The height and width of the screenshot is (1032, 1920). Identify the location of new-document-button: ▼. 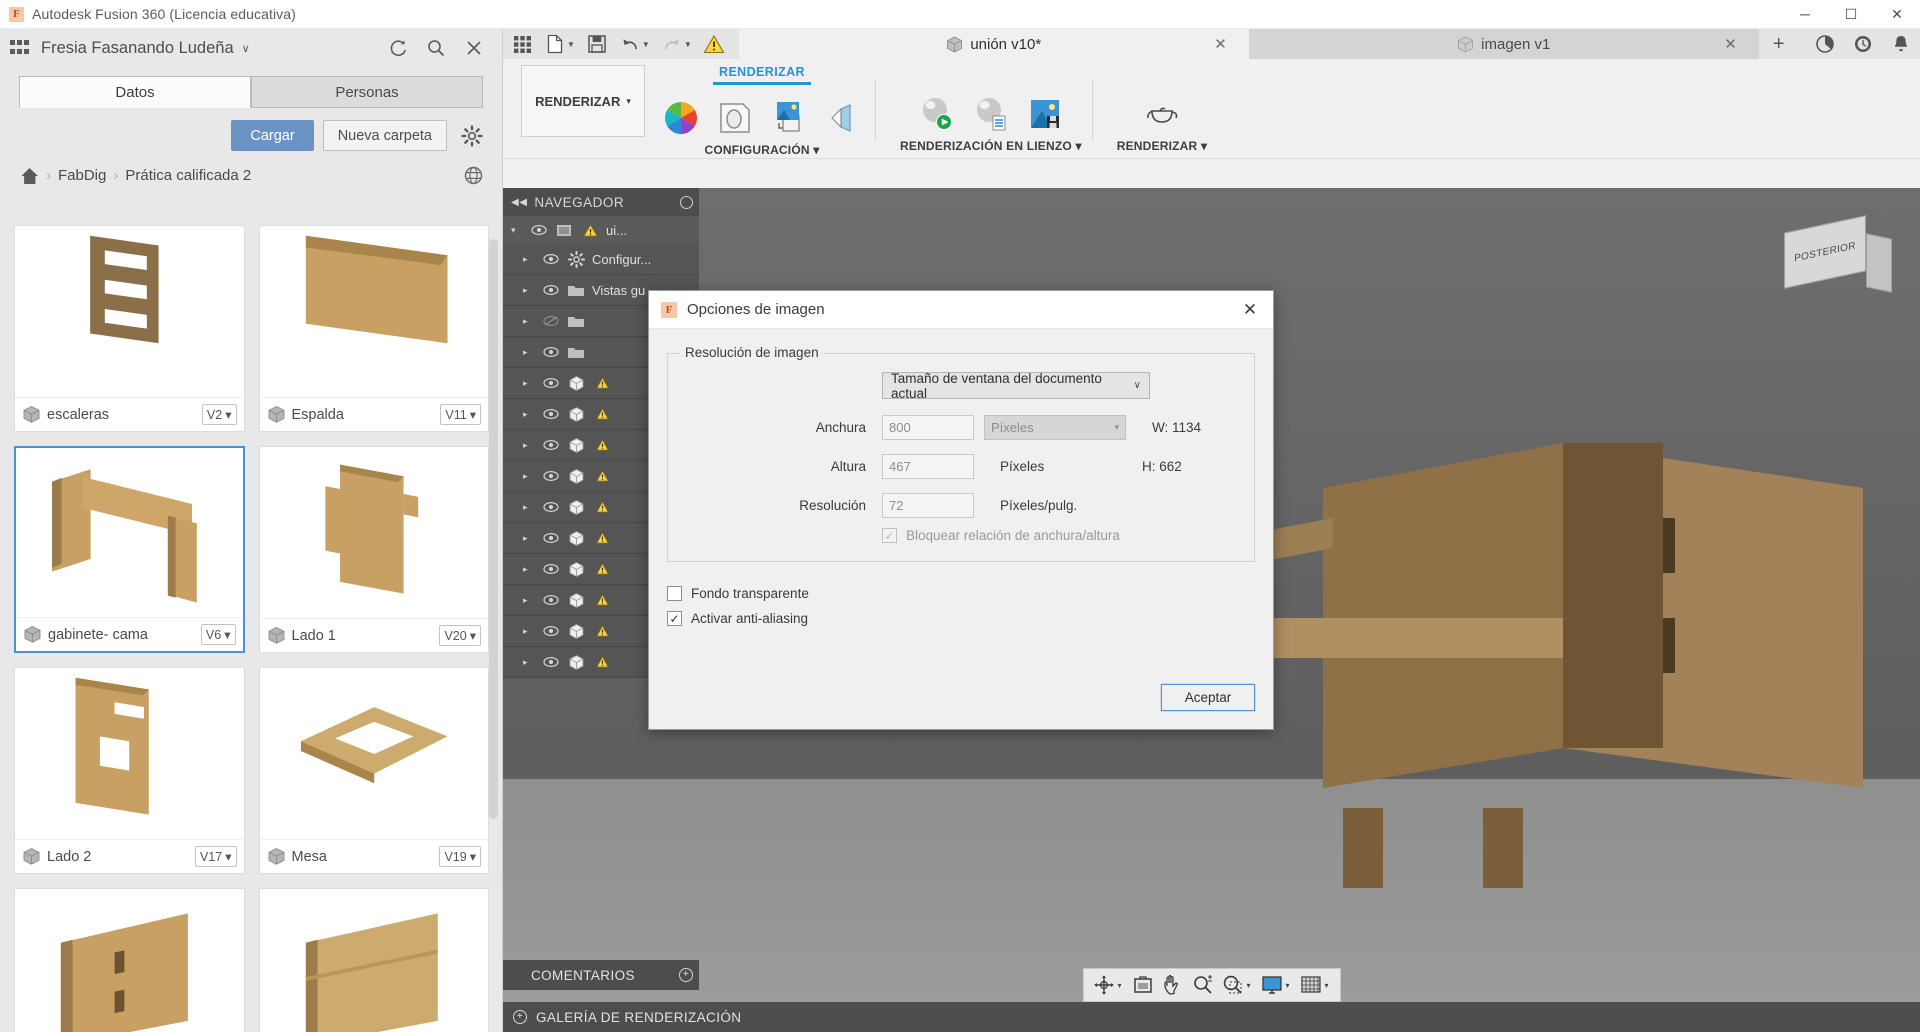
(559, 44).